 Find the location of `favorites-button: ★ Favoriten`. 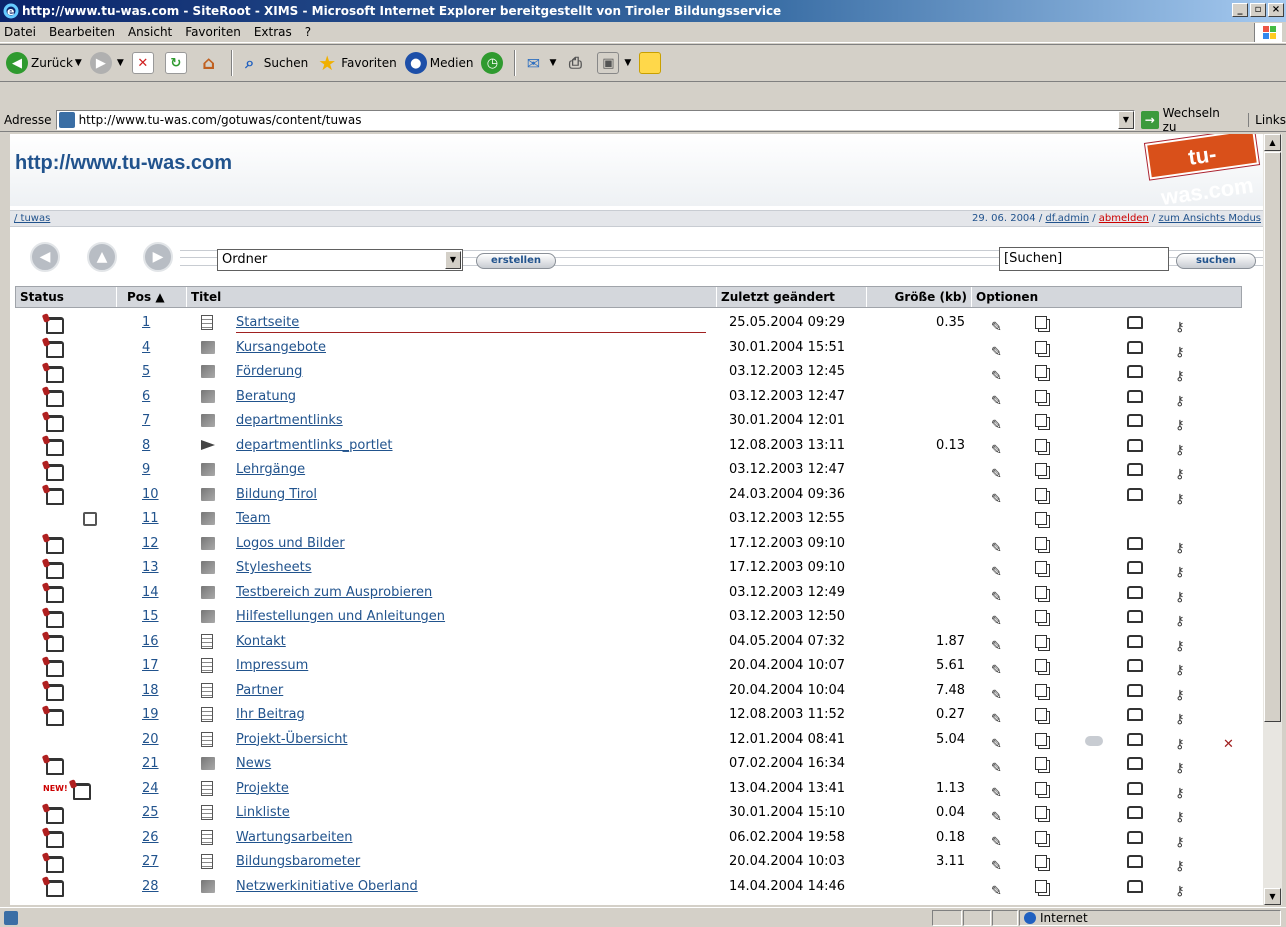

favorites-button: ★ Favoriten is located at coordinates (356, 63).